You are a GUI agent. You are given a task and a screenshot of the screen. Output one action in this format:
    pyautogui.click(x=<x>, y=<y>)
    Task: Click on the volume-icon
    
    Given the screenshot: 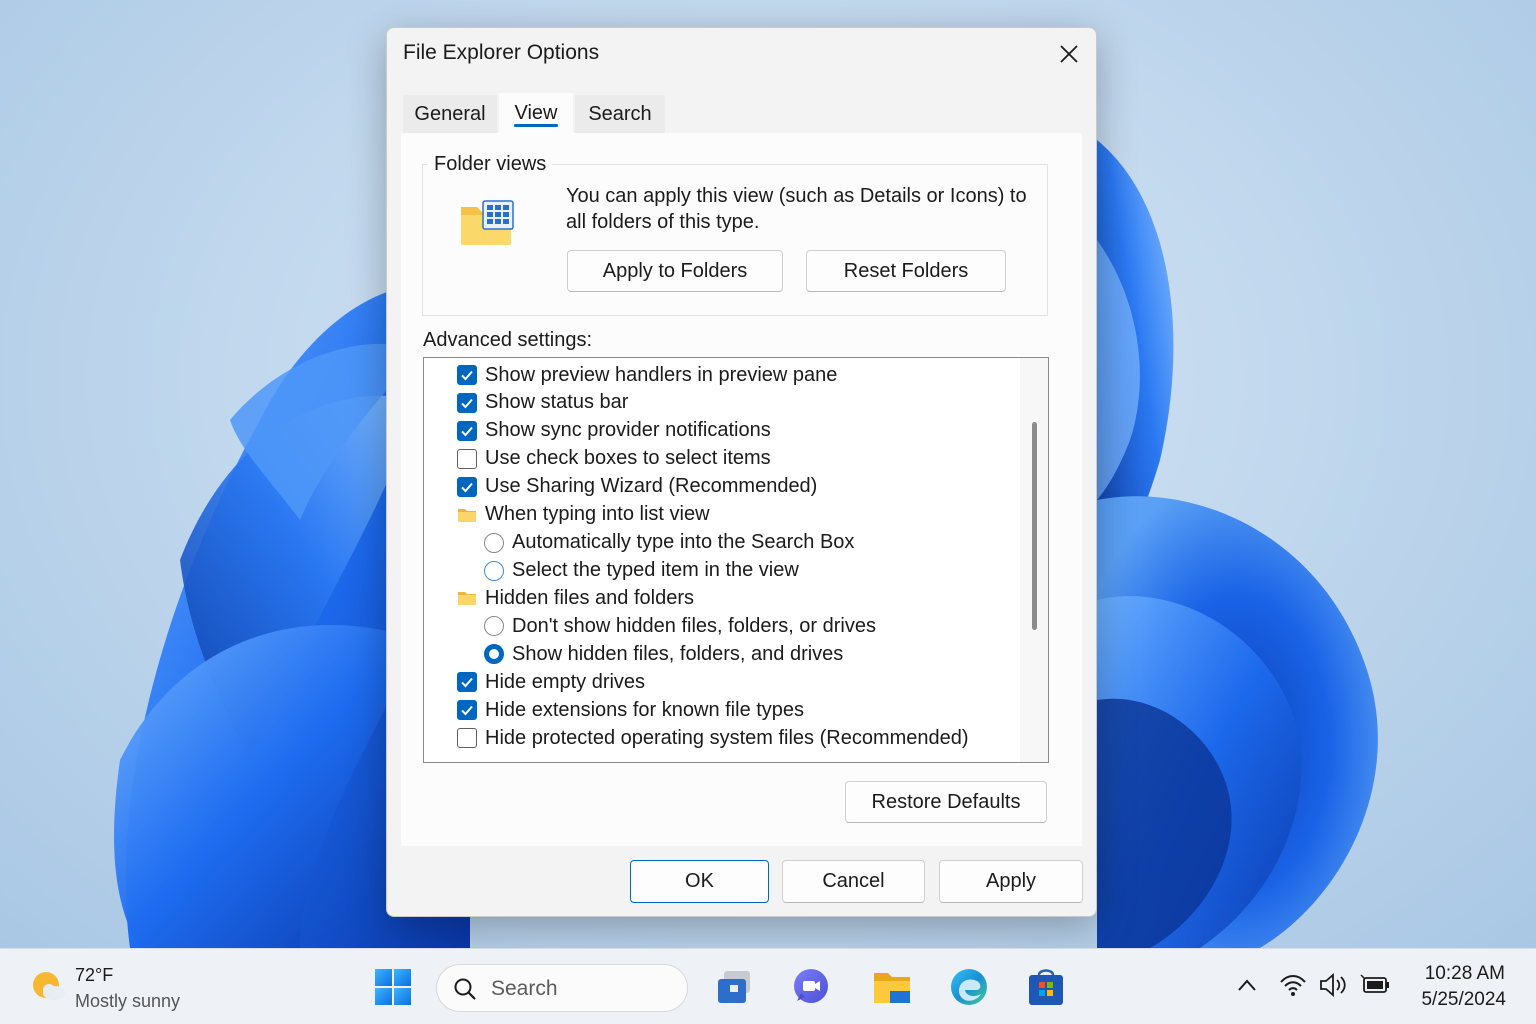 What is the action you would take?
    pyautogui.click(x=1333, y=985)
    